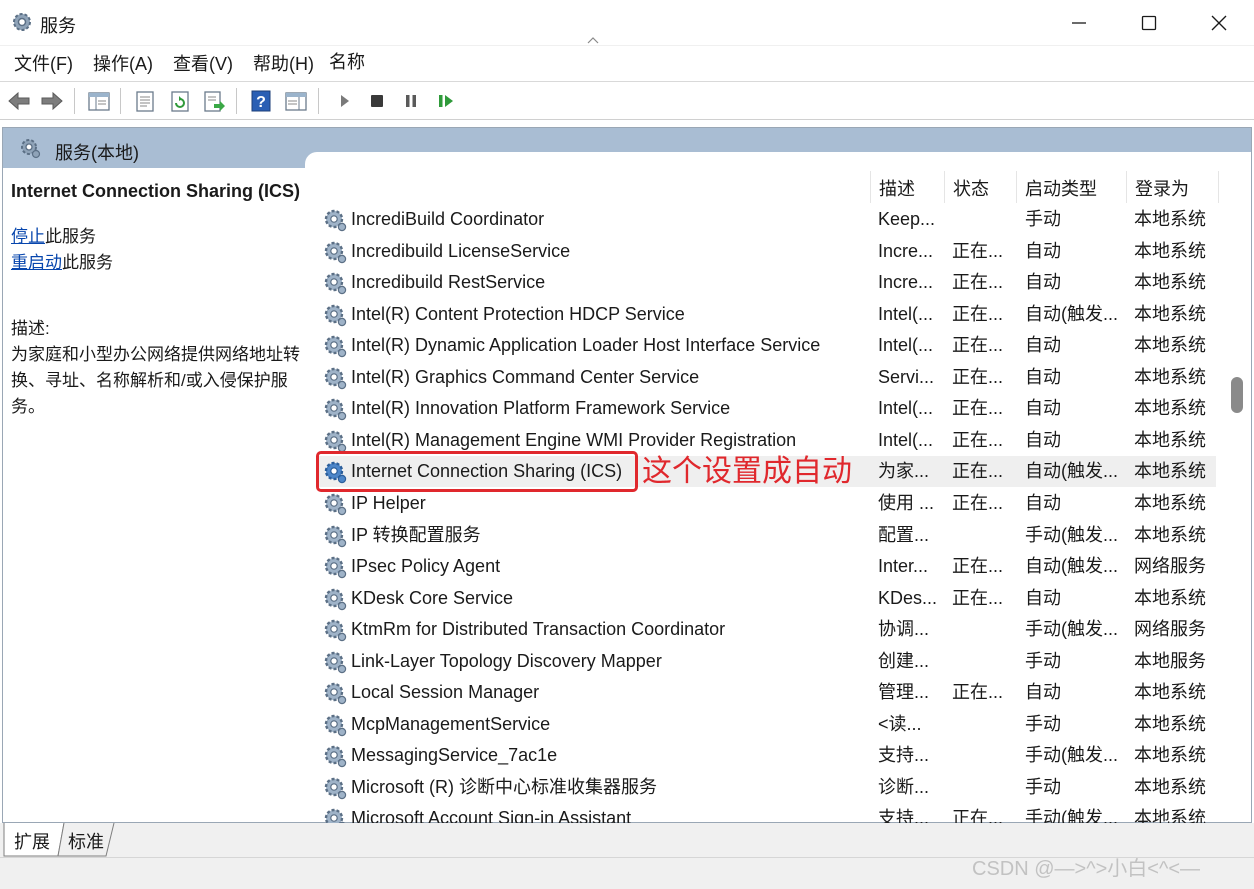 This screenshot has height=889, width=1254. I want to click on restart-service-suffix: 此服务, so click(87, 262).